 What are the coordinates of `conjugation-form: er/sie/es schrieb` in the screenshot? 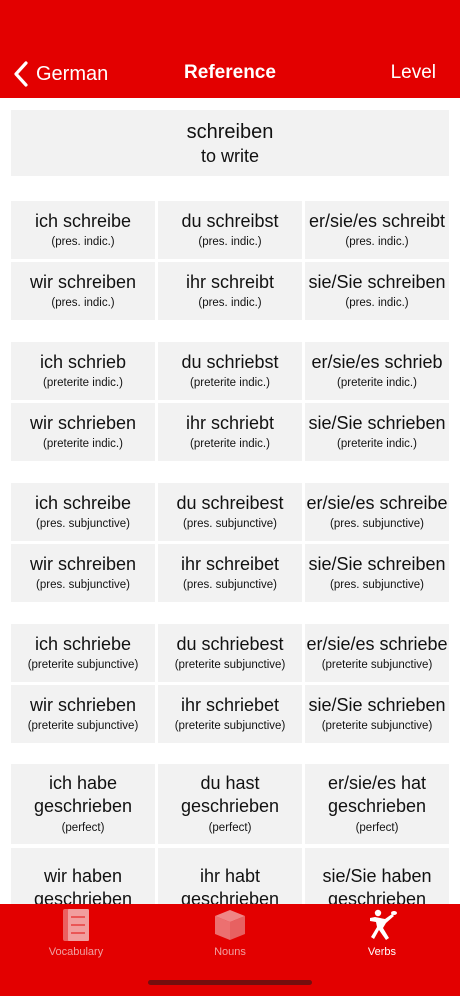 It's located at (377, 362).